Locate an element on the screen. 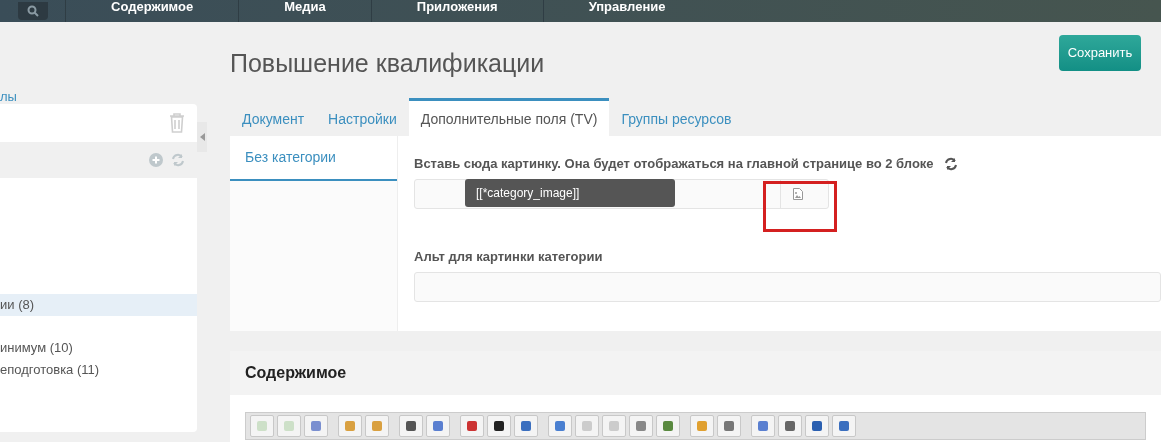 Image resolution: width=1161 pixels, height=442 pixels. collapse-handle is located at coordinates (202, 137).